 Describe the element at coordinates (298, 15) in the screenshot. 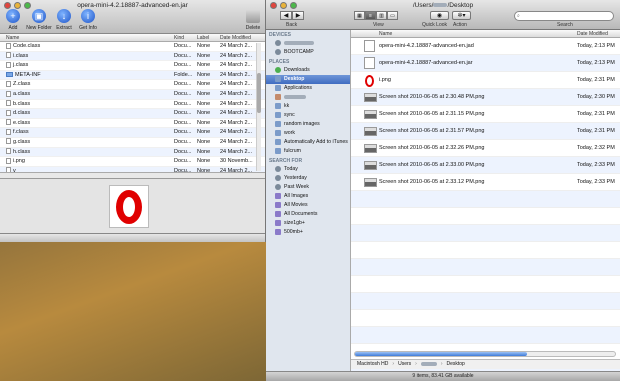

I see `forward-arrow-icon: ▶` at that location.